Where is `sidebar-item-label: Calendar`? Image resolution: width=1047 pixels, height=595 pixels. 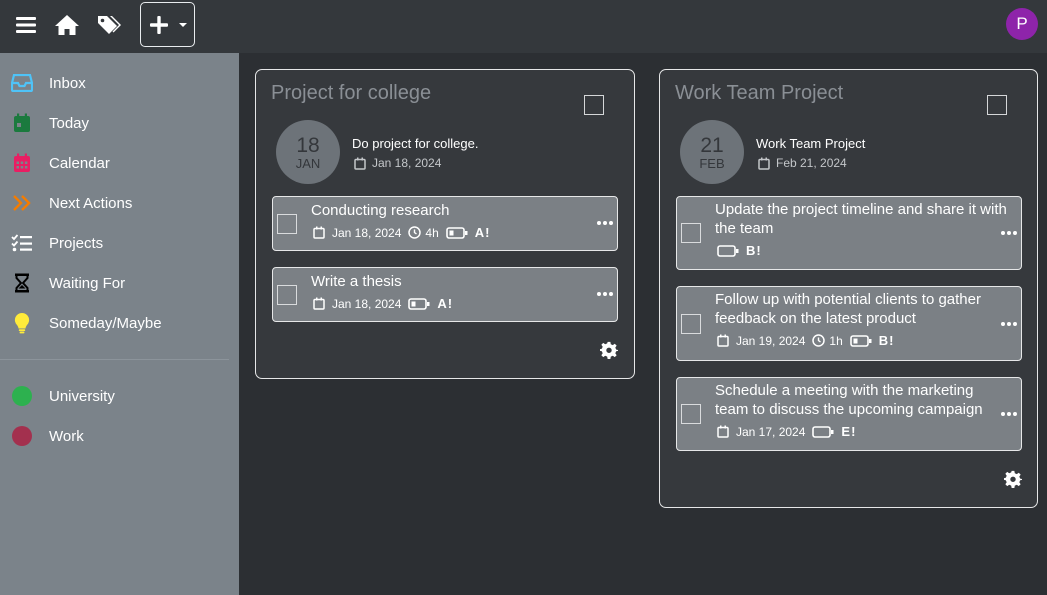 sidebar-item-label: Calendar is located at coordinates (79, 163).